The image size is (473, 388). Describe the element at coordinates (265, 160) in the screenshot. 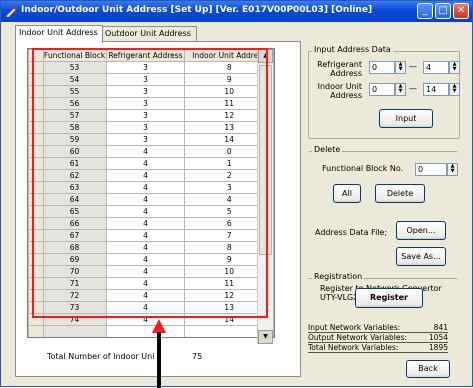

I see `scroll-thumb` at that location.